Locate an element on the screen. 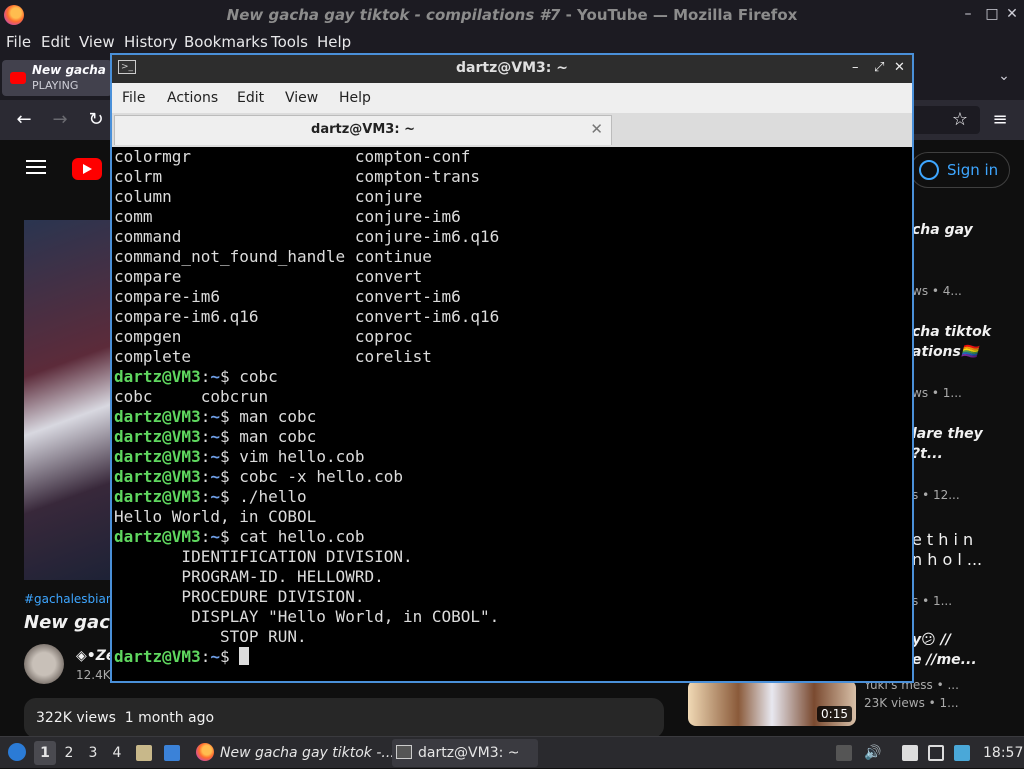 The image size is (1024, 769). show-desktop-icon is located at coordinates (172, 753).